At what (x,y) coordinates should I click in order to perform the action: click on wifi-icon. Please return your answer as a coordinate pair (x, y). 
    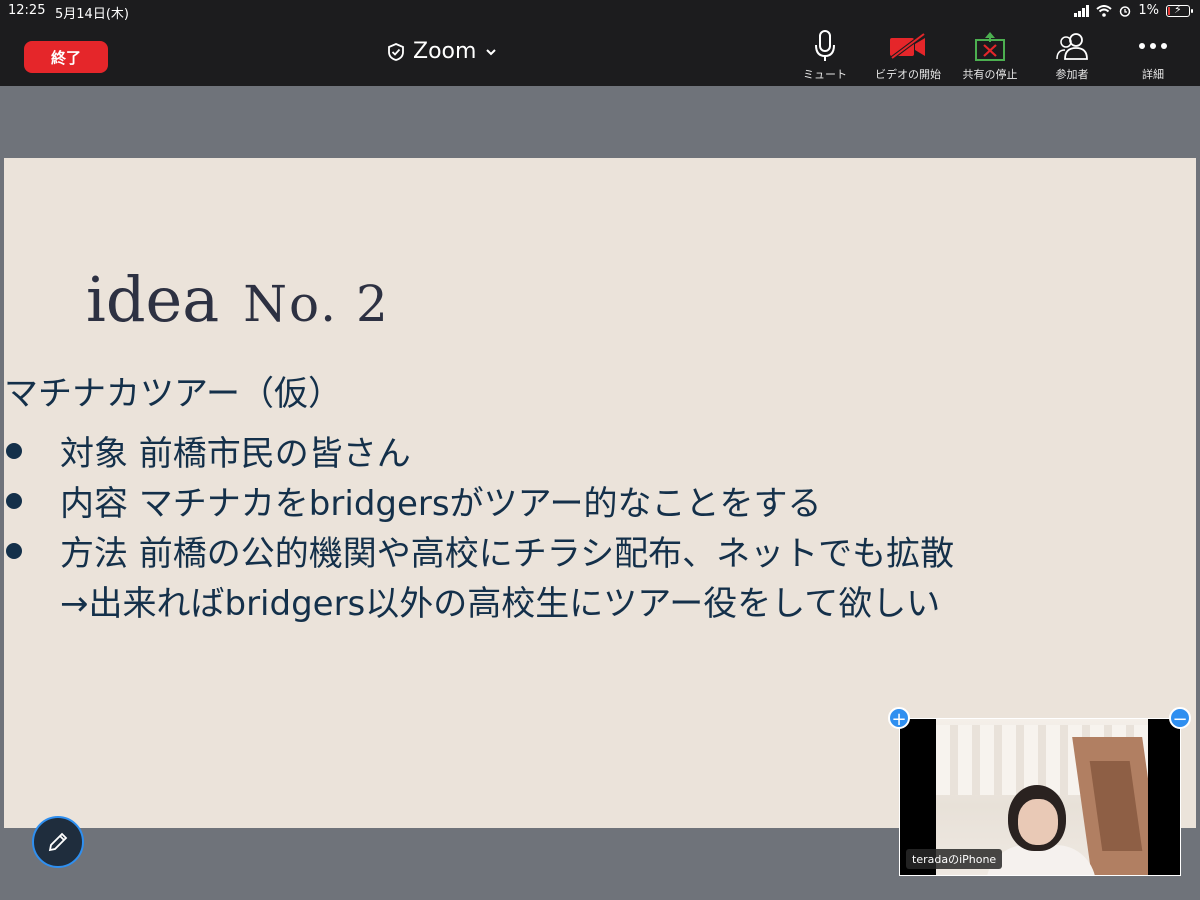
    Looking at the image, I should click on (1104, 10).